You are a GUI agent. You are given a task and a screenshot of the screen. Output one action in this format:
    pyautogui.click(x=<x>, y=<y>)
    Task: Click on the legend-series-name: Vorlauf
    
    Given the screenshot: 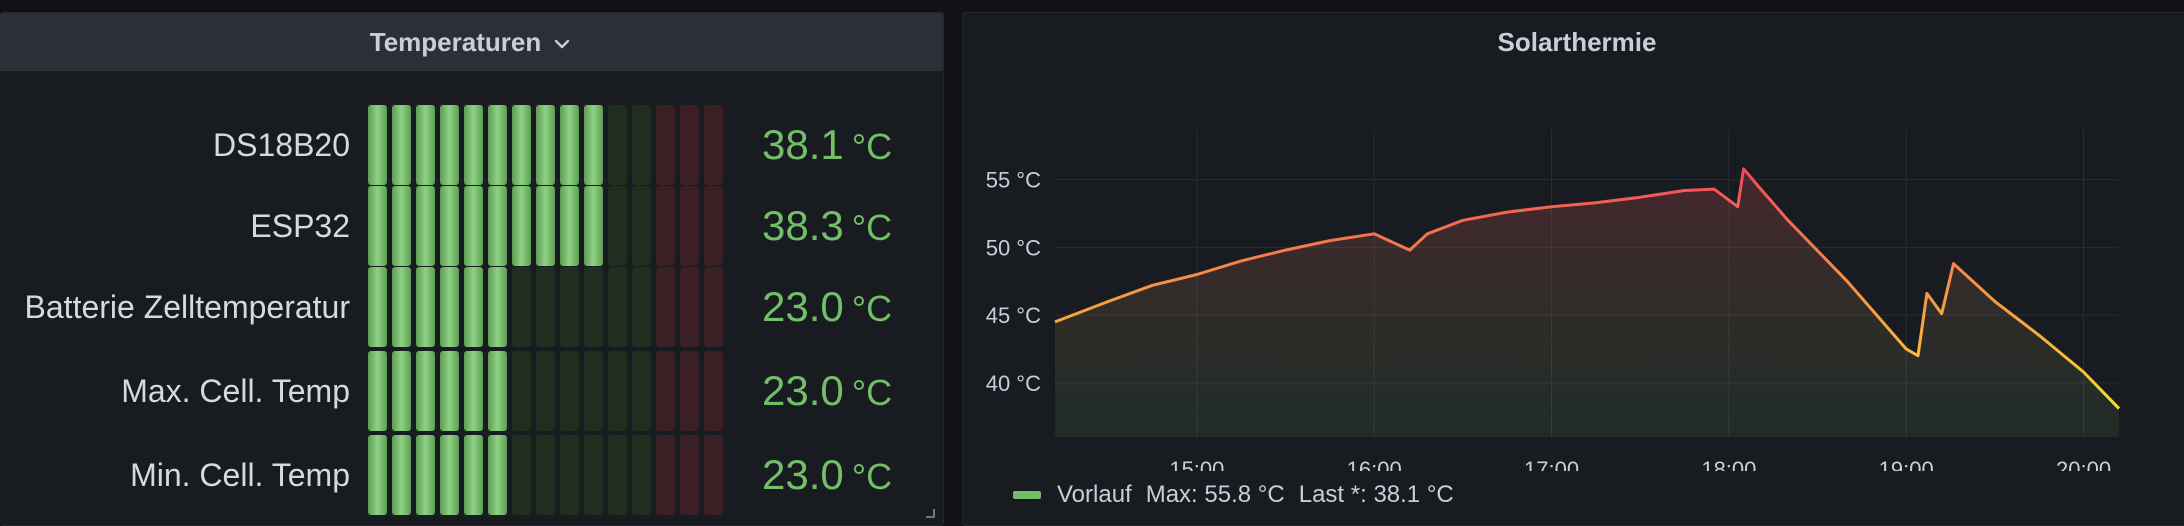 What is the action you would take?
    pyautogui.click(x=1094, y=495)
    